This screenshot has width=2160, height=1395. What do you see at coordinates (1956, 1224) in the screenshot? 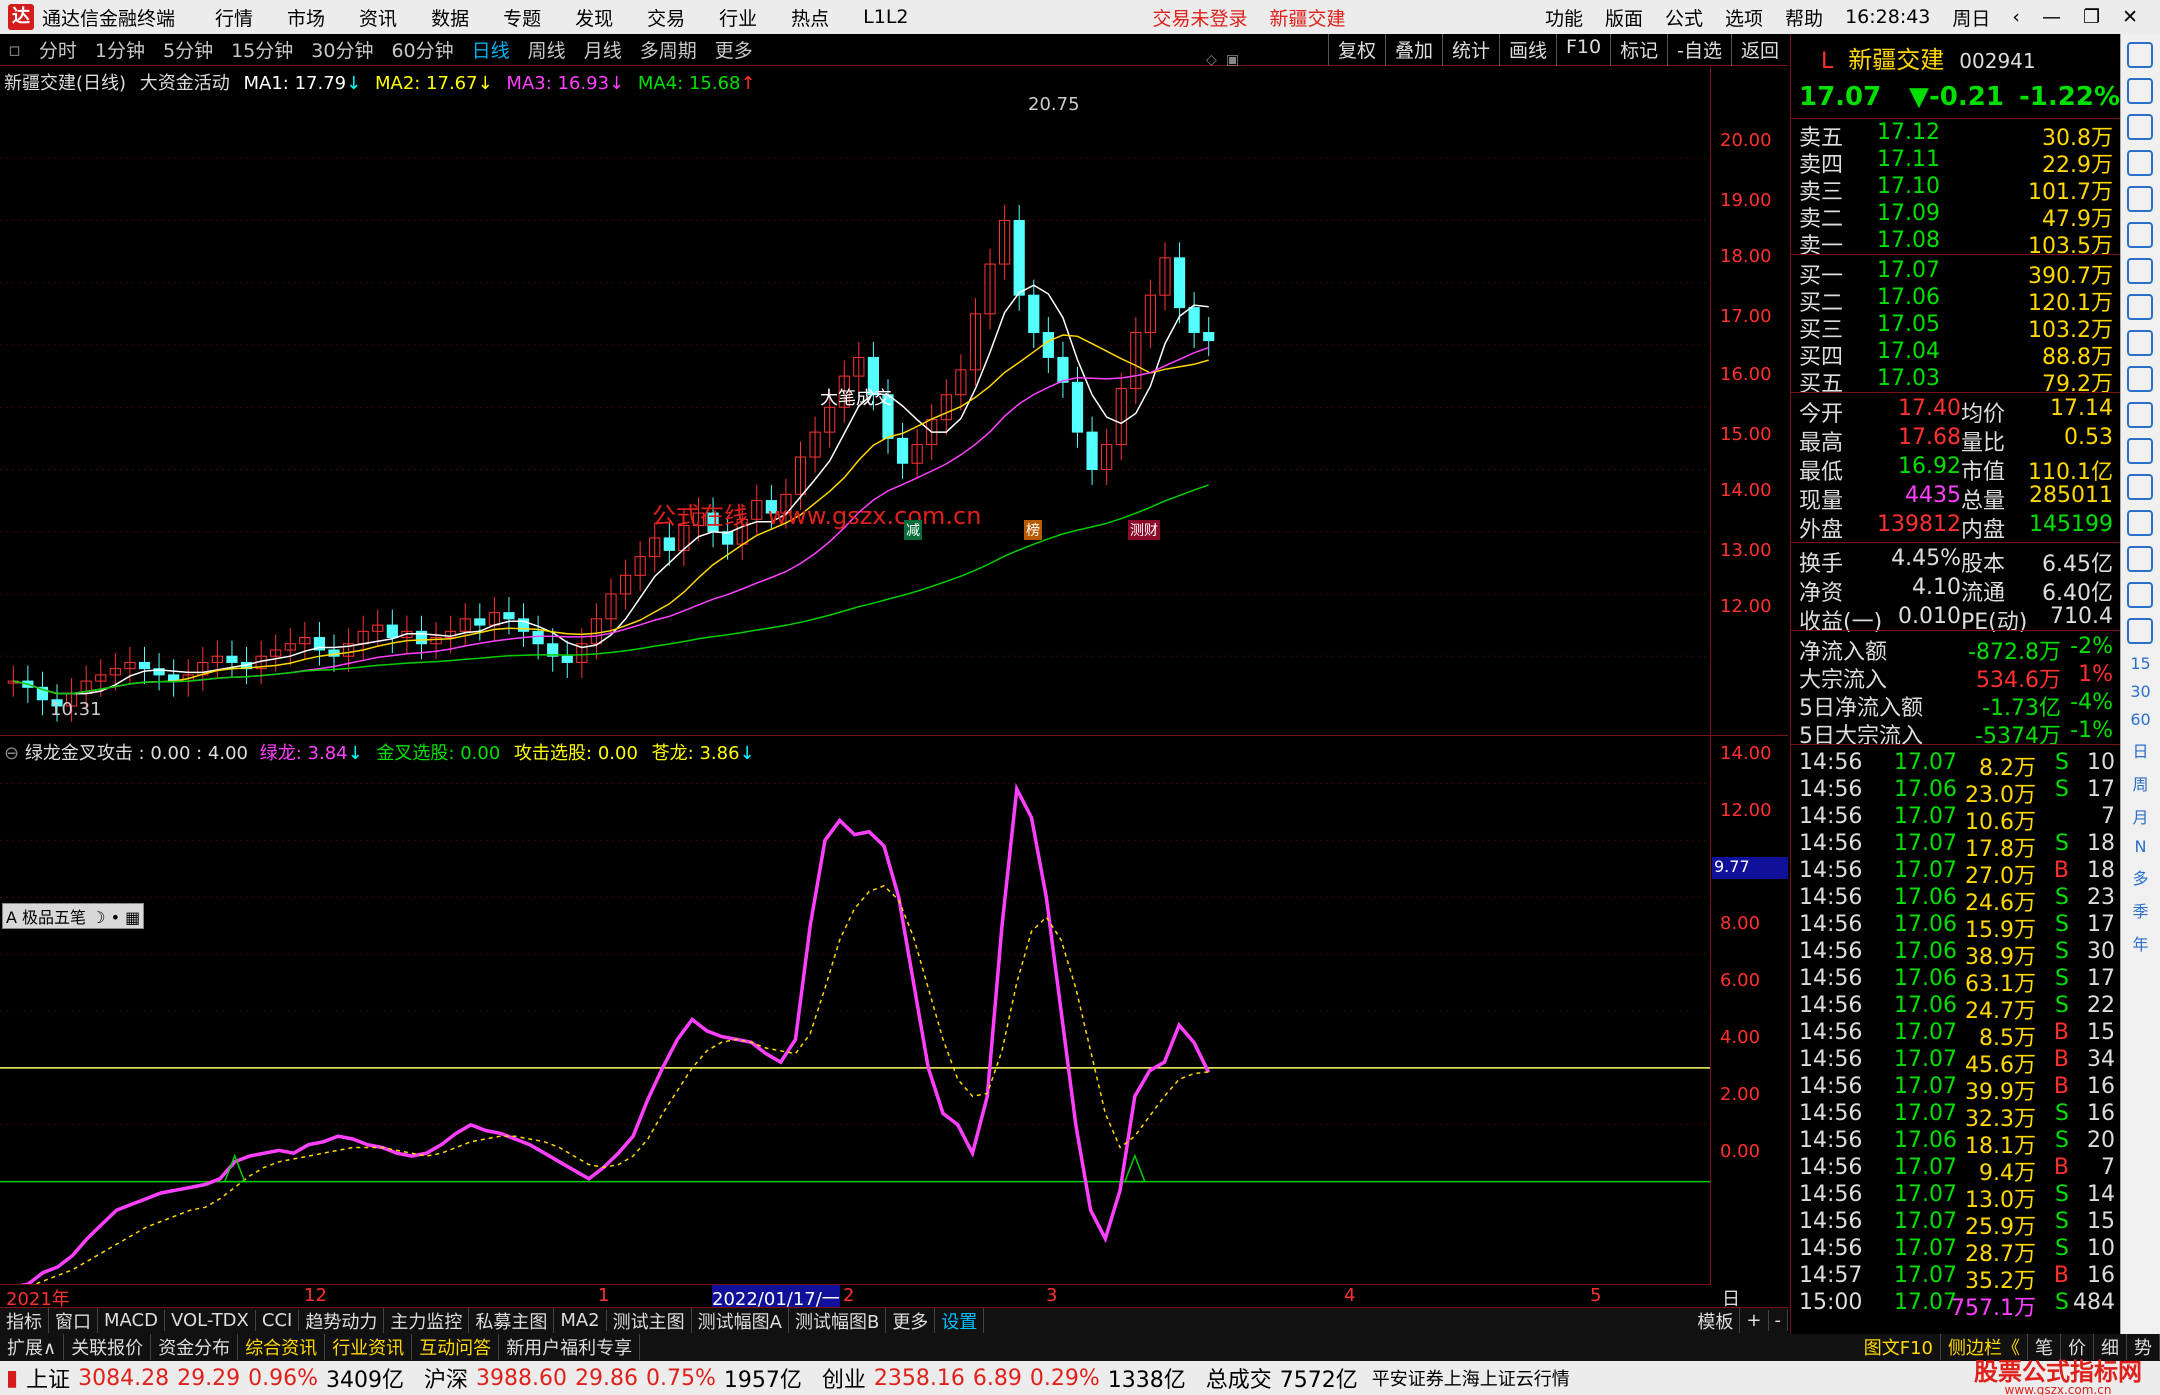
I see `tick-row: 14:56 17.07 25.9万 S 15` at bounding box center [1956, 1224].